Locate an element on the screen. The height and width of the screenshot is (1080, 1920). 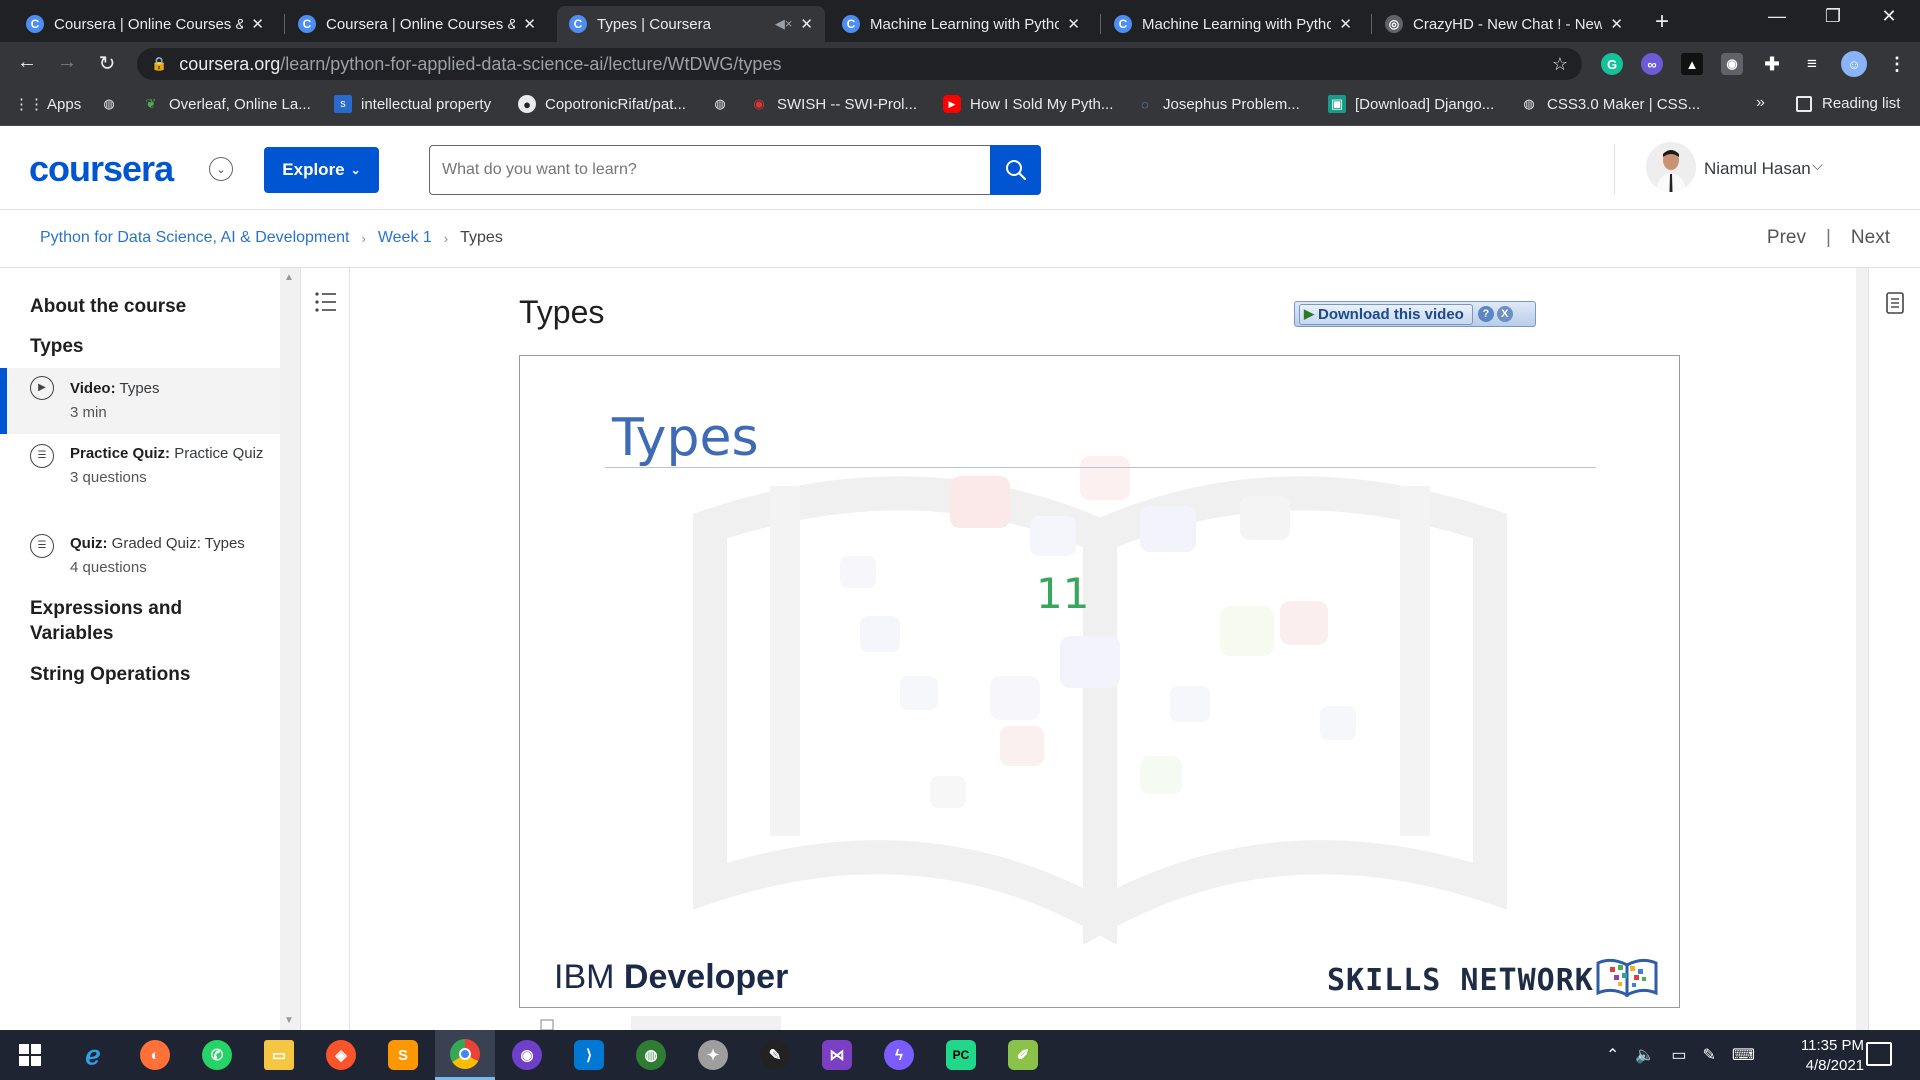
help-icon: ? is located at coordinates (1485, 314).